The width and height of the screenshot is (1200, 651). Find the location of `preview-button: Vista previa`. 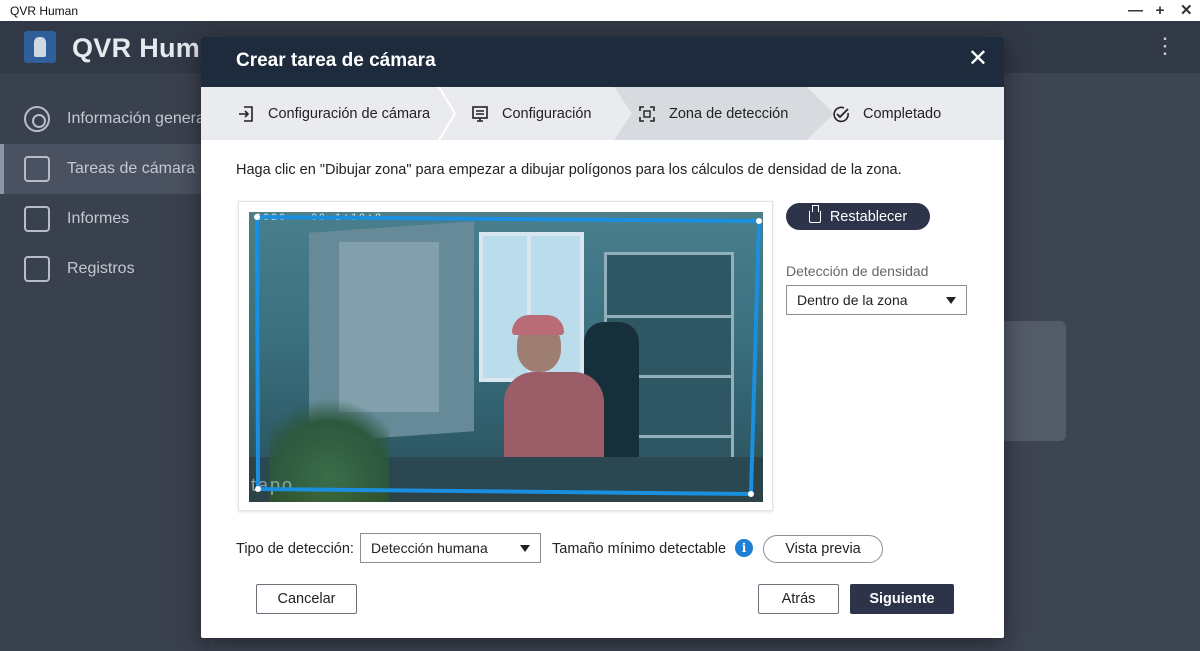

preview-button: Vista previa is located at coordinates (823, 549).